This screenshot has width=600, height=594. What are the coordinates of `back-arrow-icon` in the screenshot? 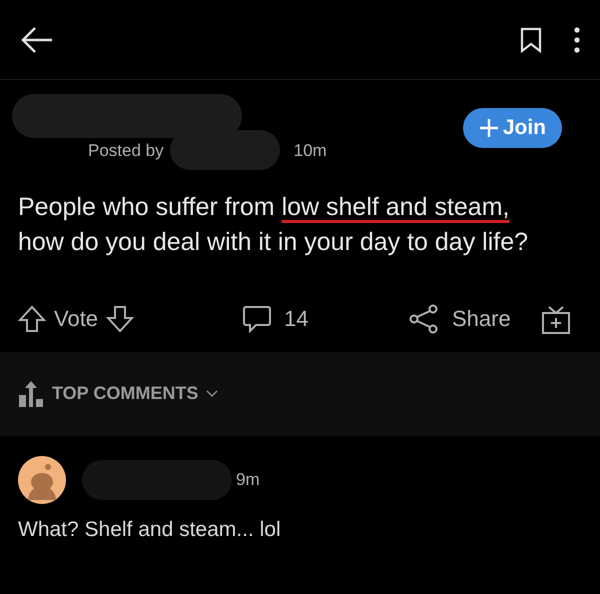 It's located at (37, 39).